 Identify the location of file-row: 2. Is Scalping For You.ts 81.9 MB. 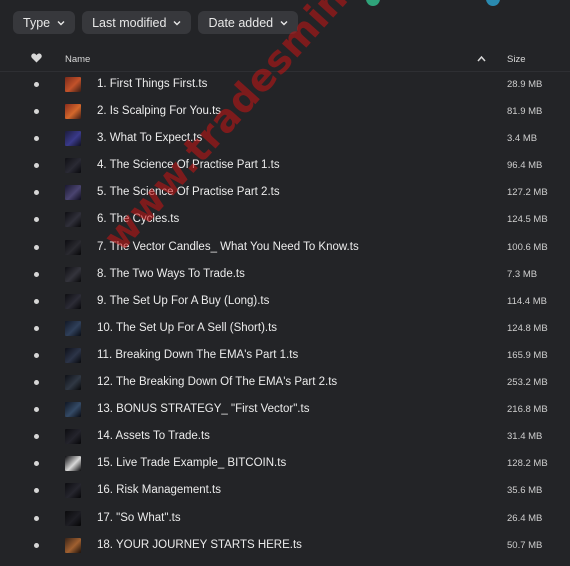
(285, 111).